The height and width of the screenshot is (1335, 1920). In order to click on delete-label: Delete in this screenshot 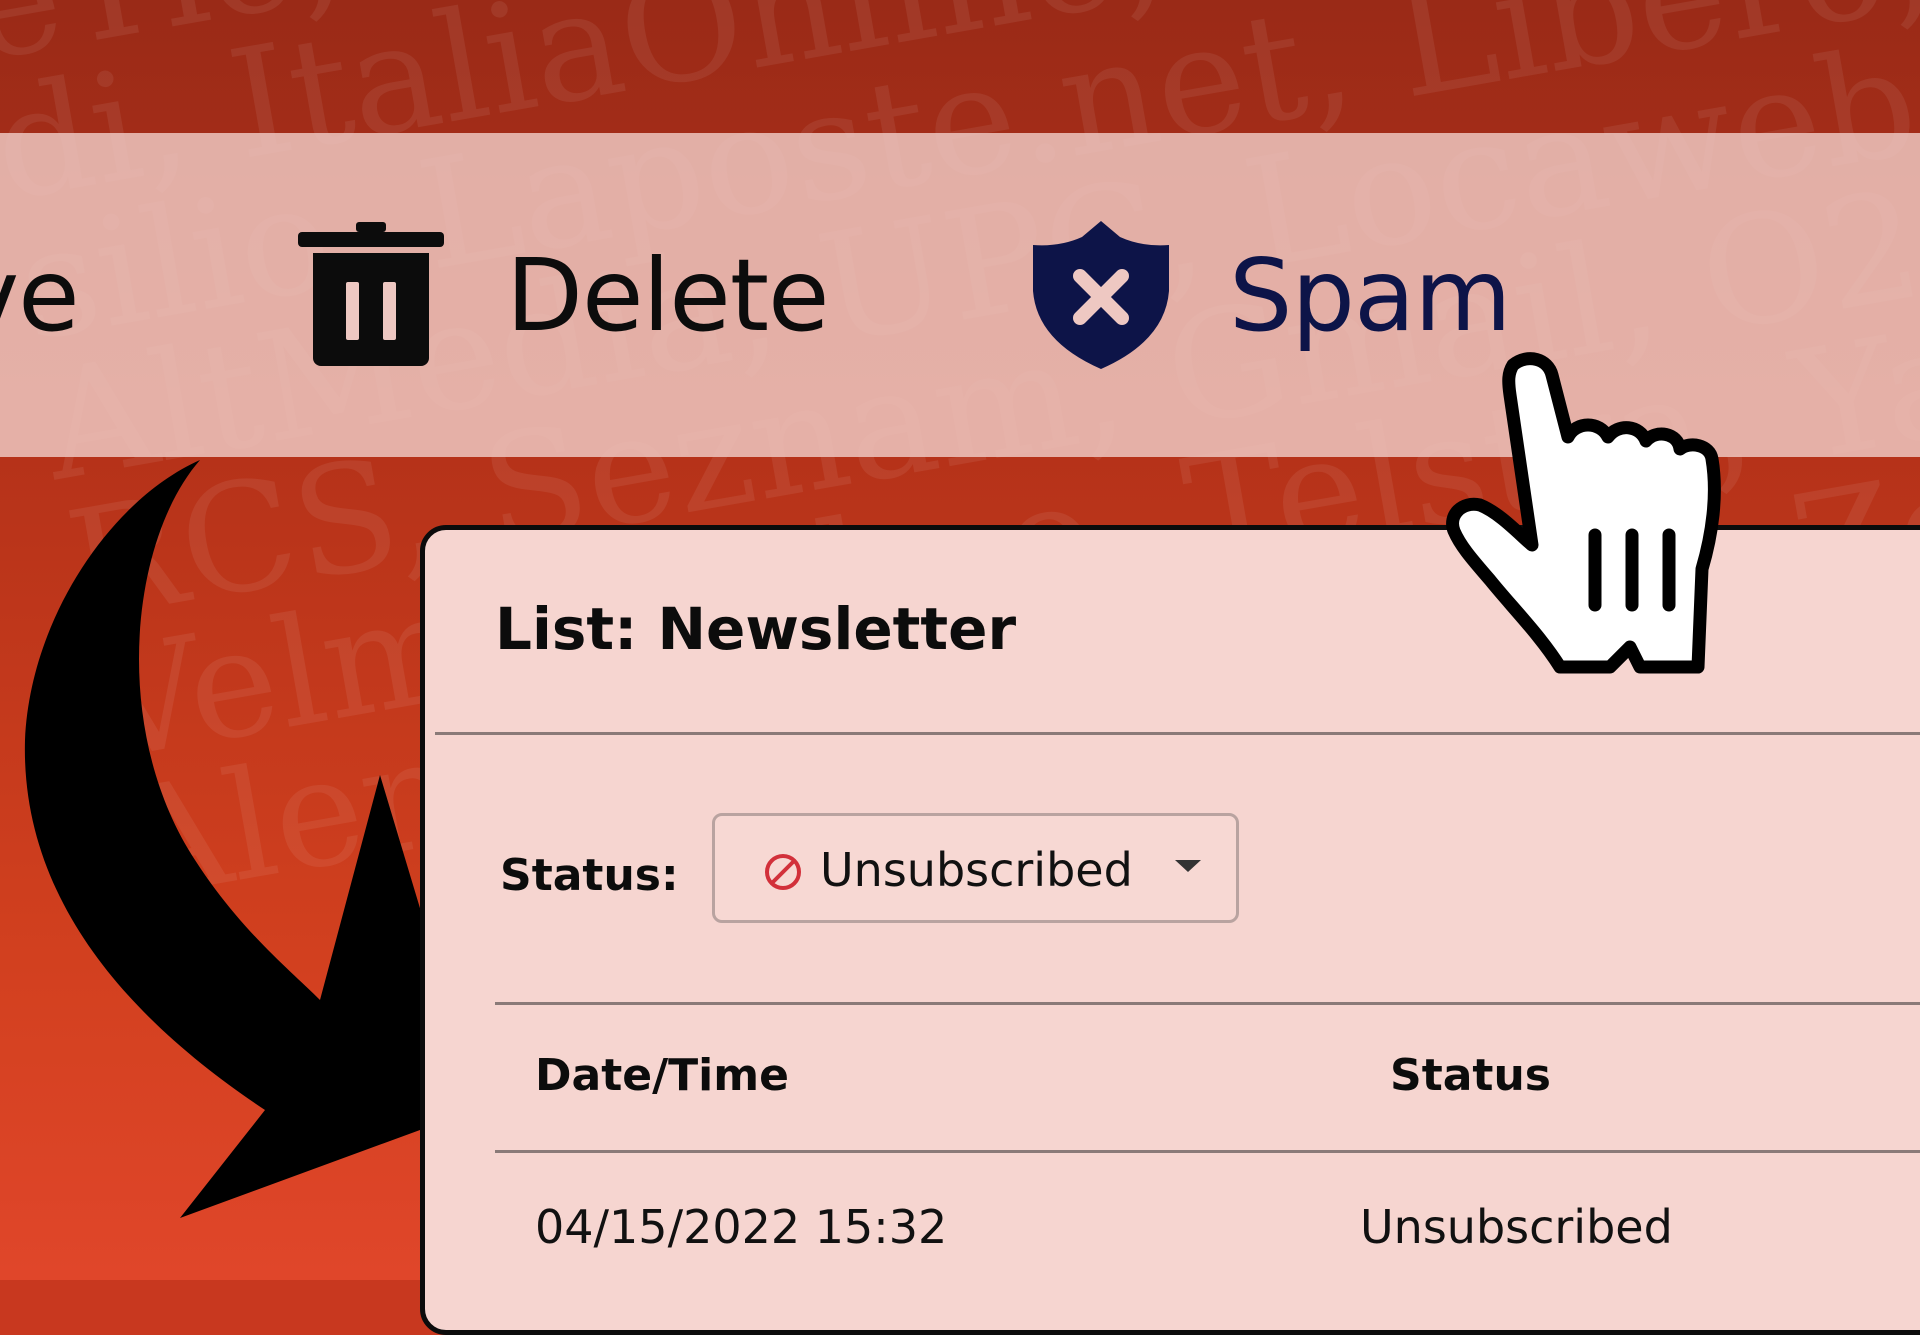, I will do `click(668, 295)`.